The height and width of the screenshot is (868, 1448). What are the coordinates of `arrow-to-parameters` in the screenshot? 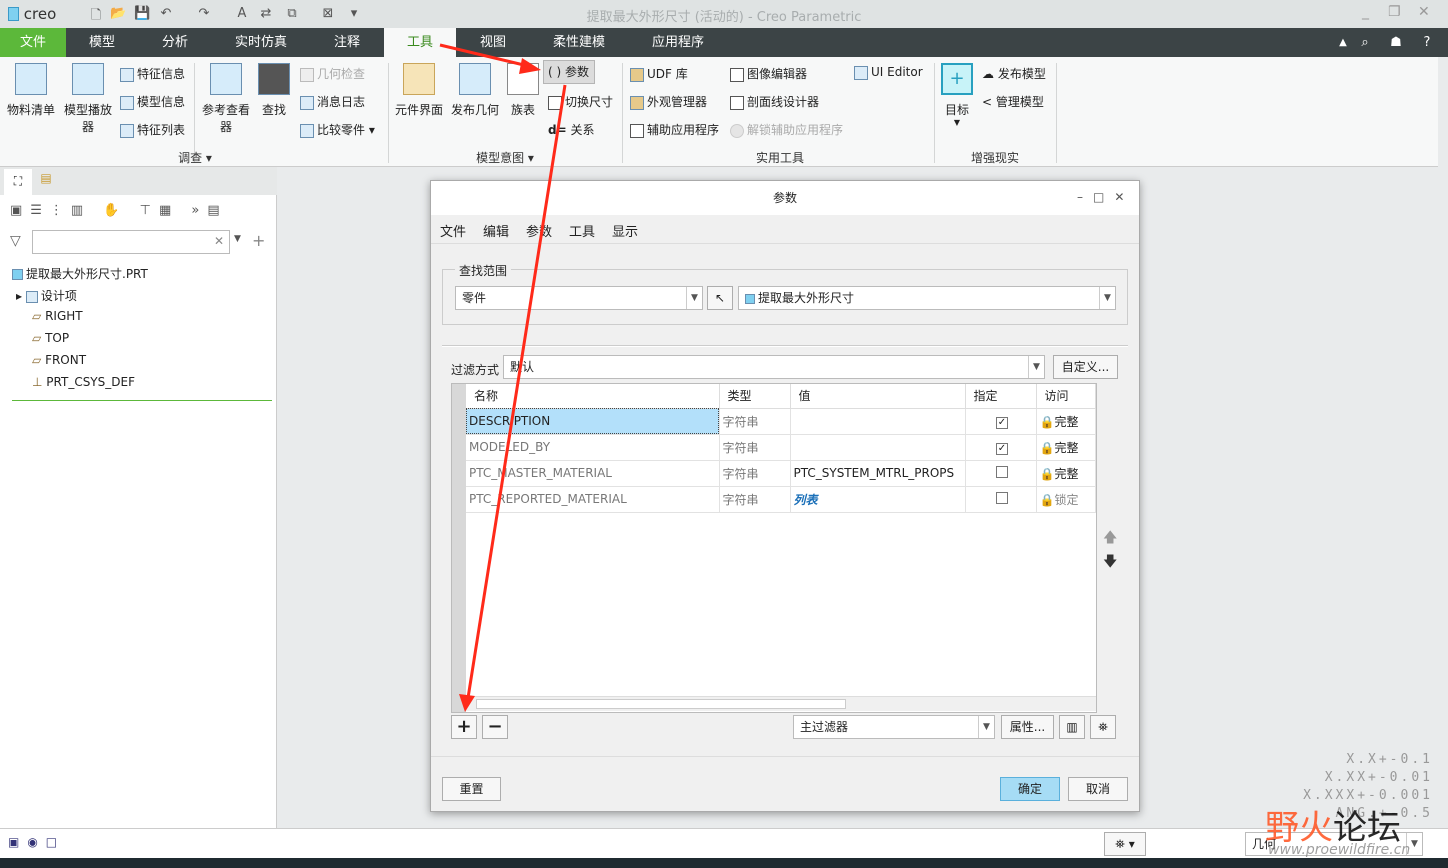 It's located at (484, 55).